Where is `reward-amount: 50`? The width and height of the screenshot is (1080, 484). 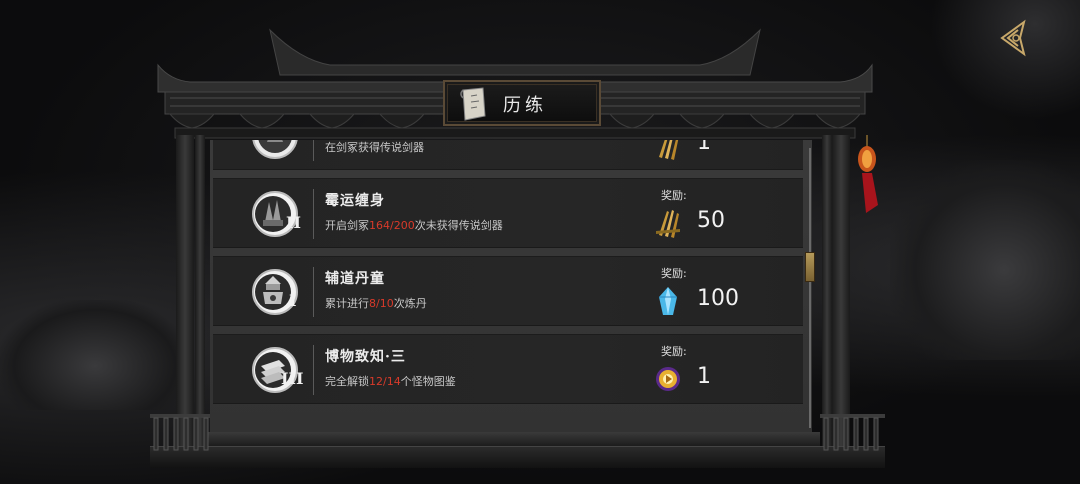 reward-amount: 50 is located at coordinates (711, 220).